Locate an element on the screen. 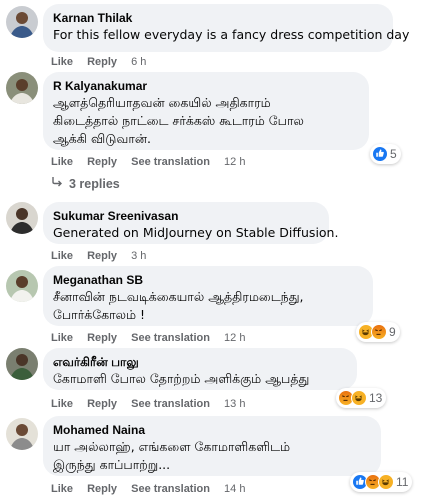 This screenshot has width=445, height=502. replies-count-label: 3 replies is located at coordinates (94, 184).